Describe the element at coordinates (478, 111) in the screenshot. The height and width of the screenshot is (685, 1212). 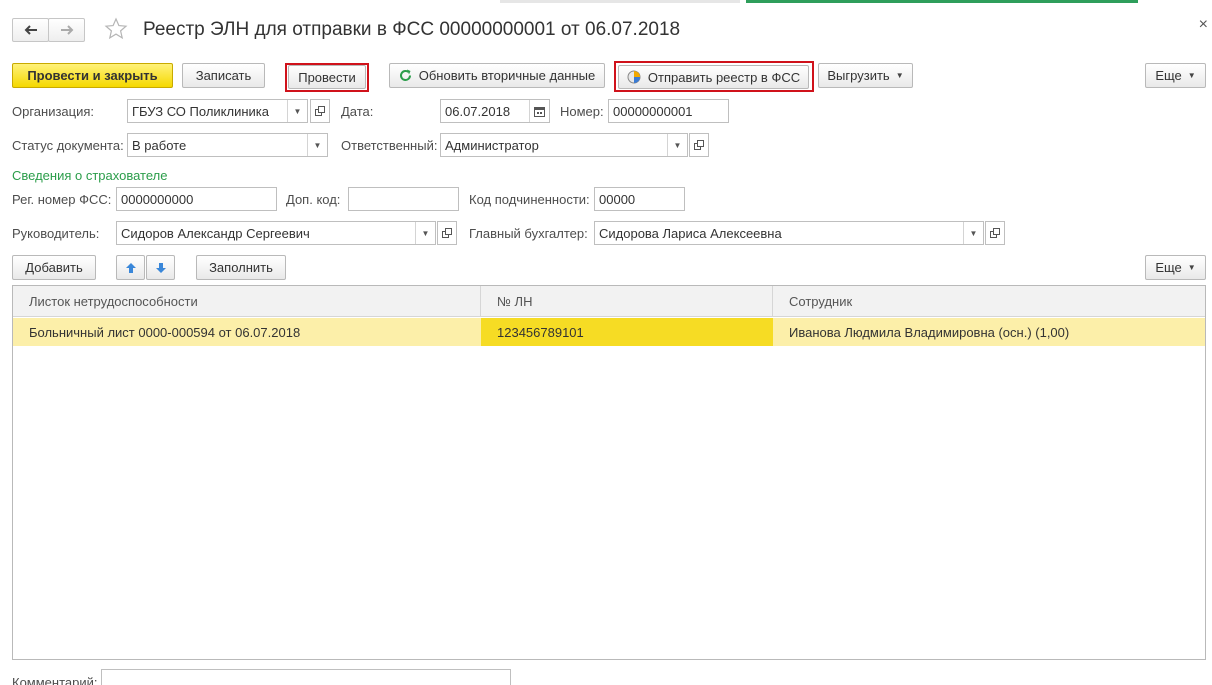
I see `date-value: 06.07.2018` at that location.